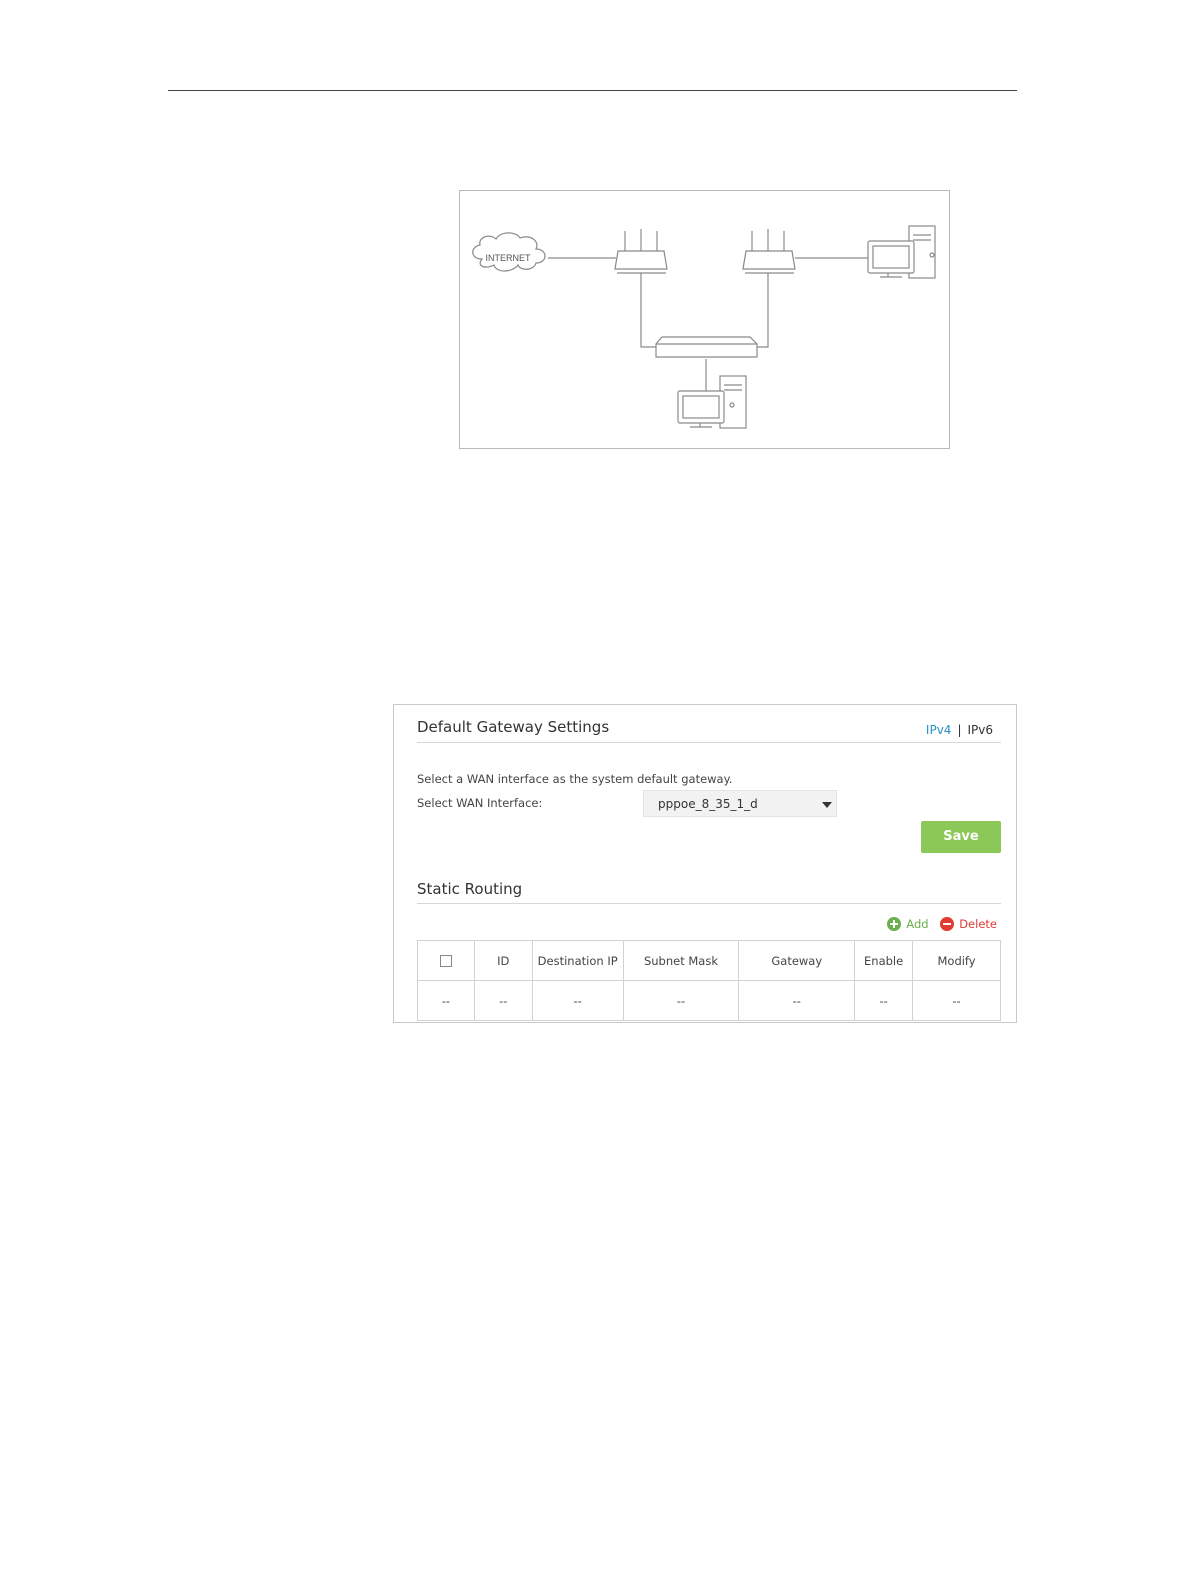  Describe the element at coordinates (648, 310) in the screenshot. I see `link-router1-switch` at that location.